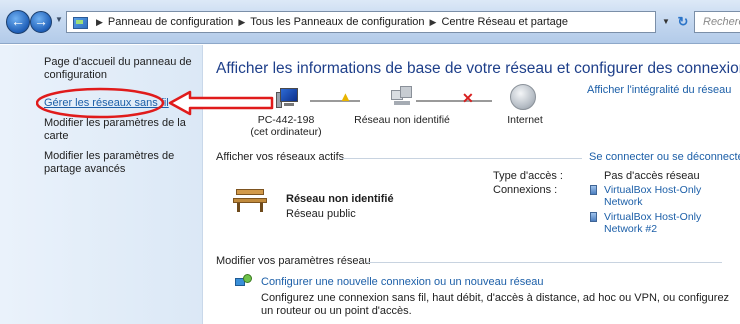 Image resolution: width=740 pixels, height=324 pixels. Describe the element at coordinates (402, 98) in the screenshot. I see `unidentified-network-icon` at that location.